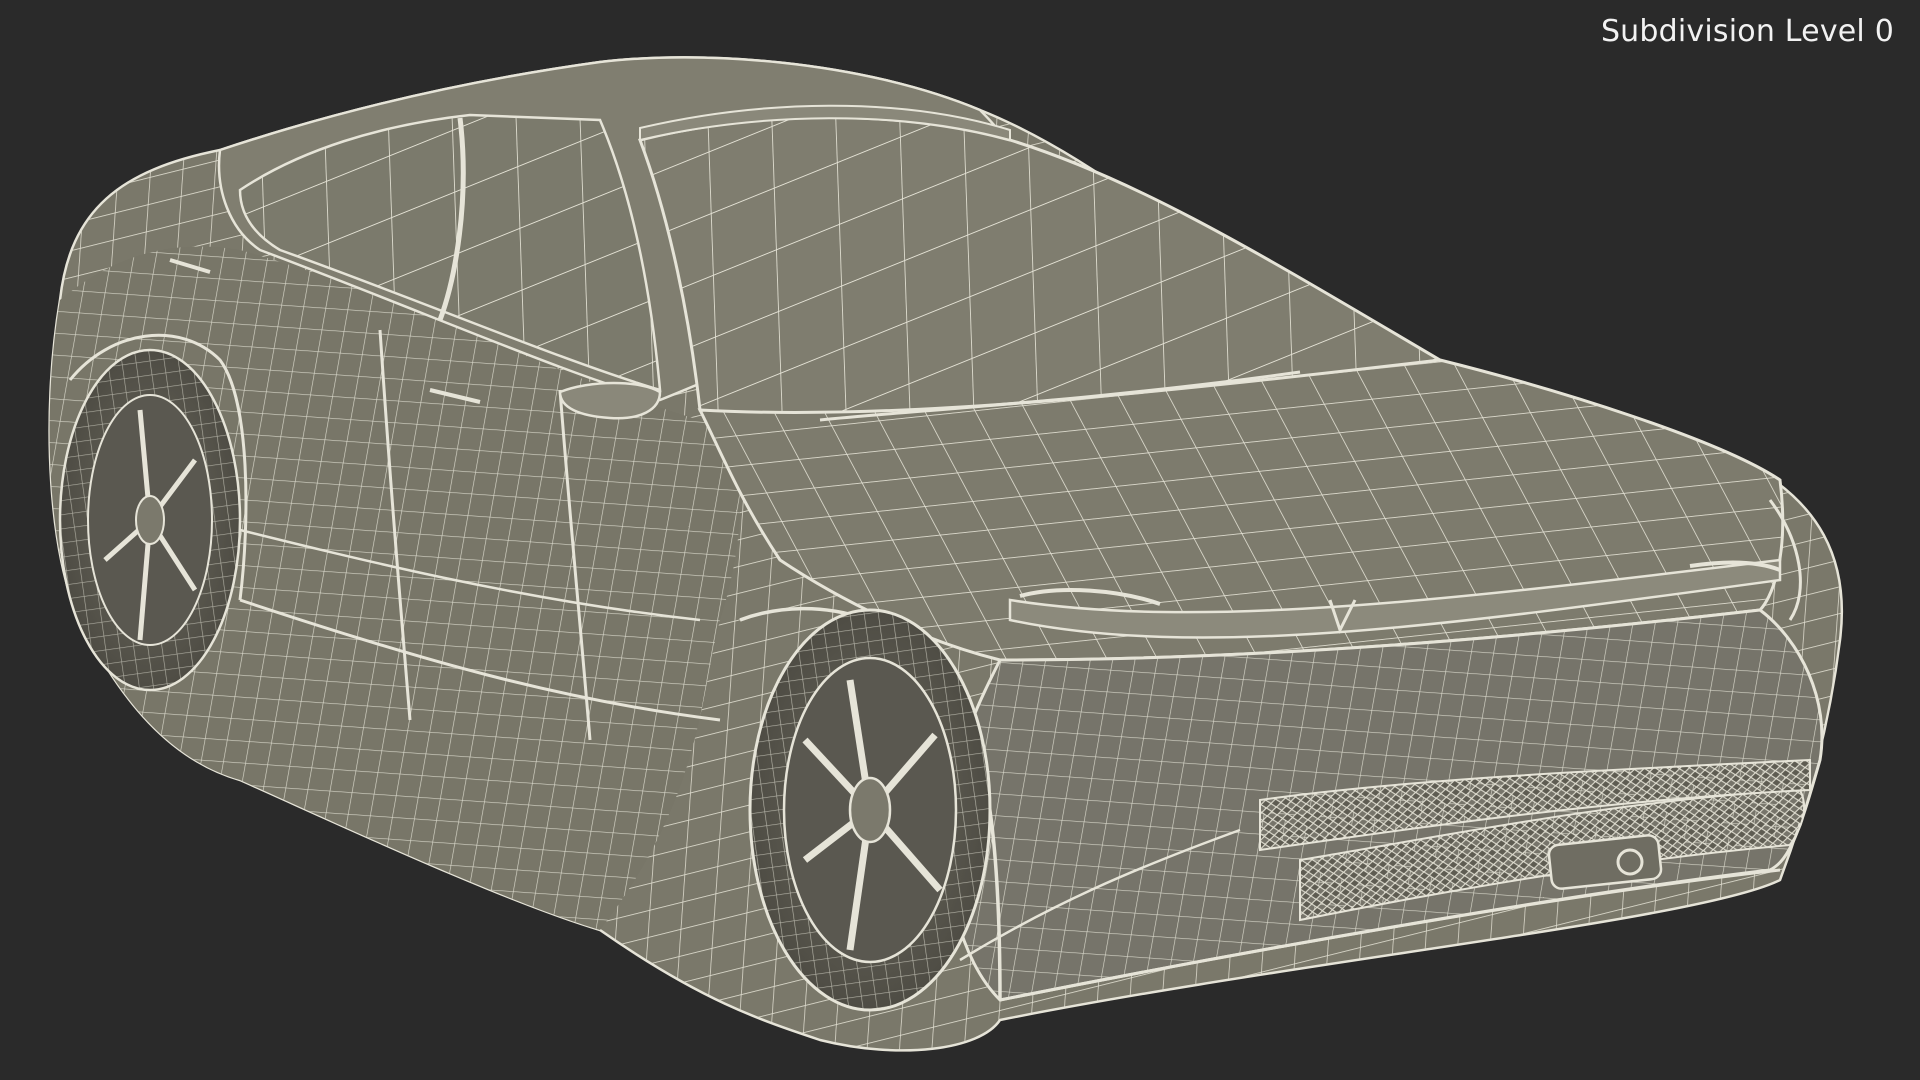 This screenshot has width=1920, height=1080. What do you see at coordinates (150, 520) in the screenshot?
I see `rear-wheel` at bounding box center [150, 520].